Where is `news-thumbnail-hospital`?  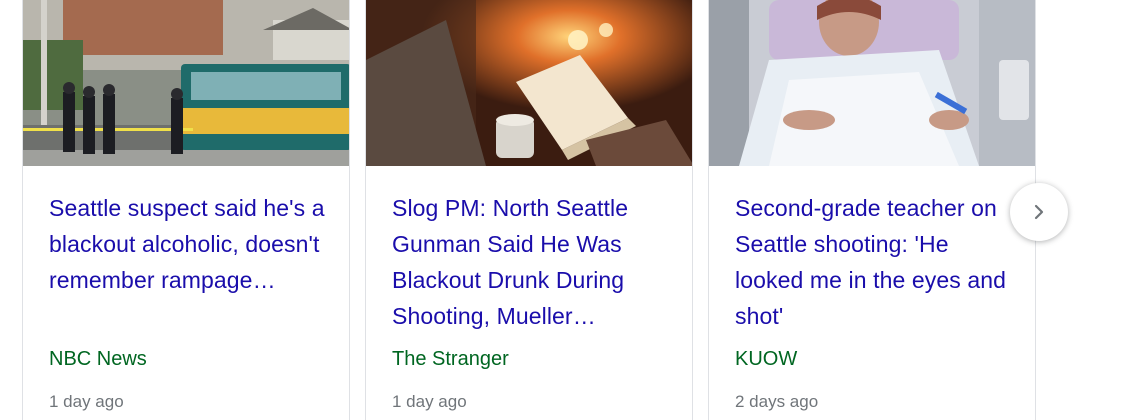
news-thumbnail-hospital is located at coordinates (872, 83).